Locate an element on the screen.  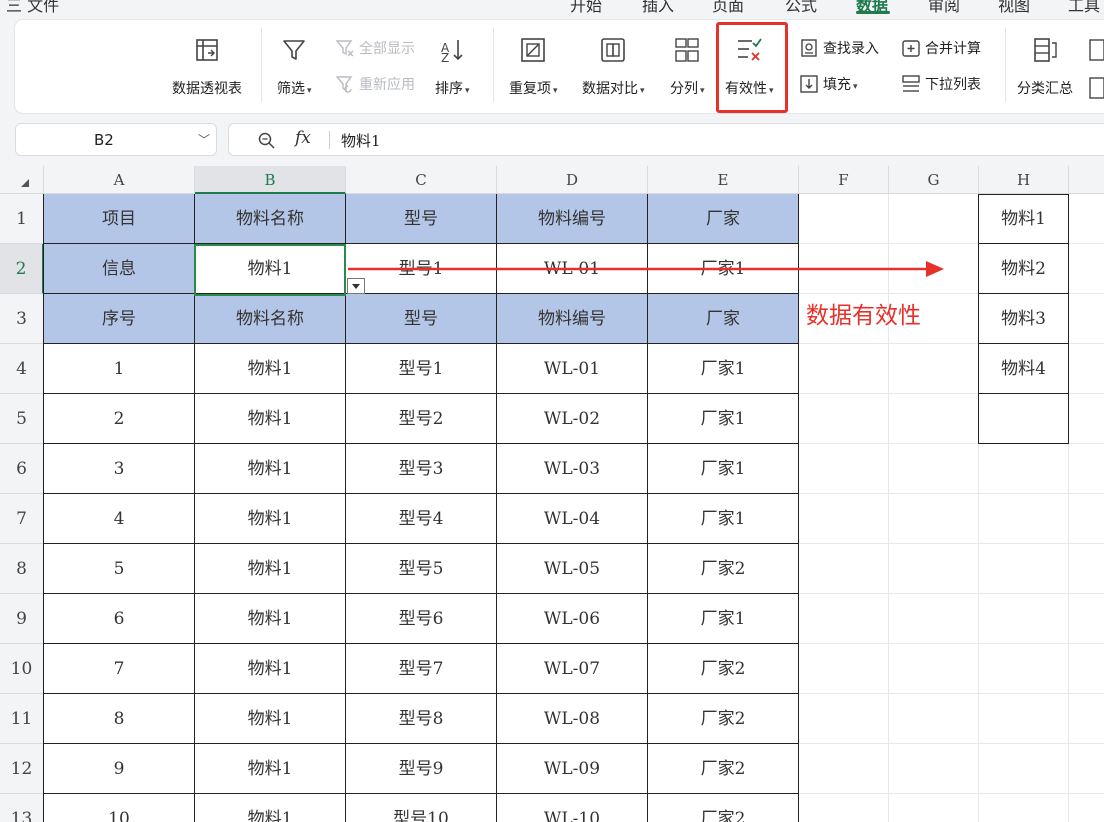
sort-label: 排序 is located at coordinates (449, 89).